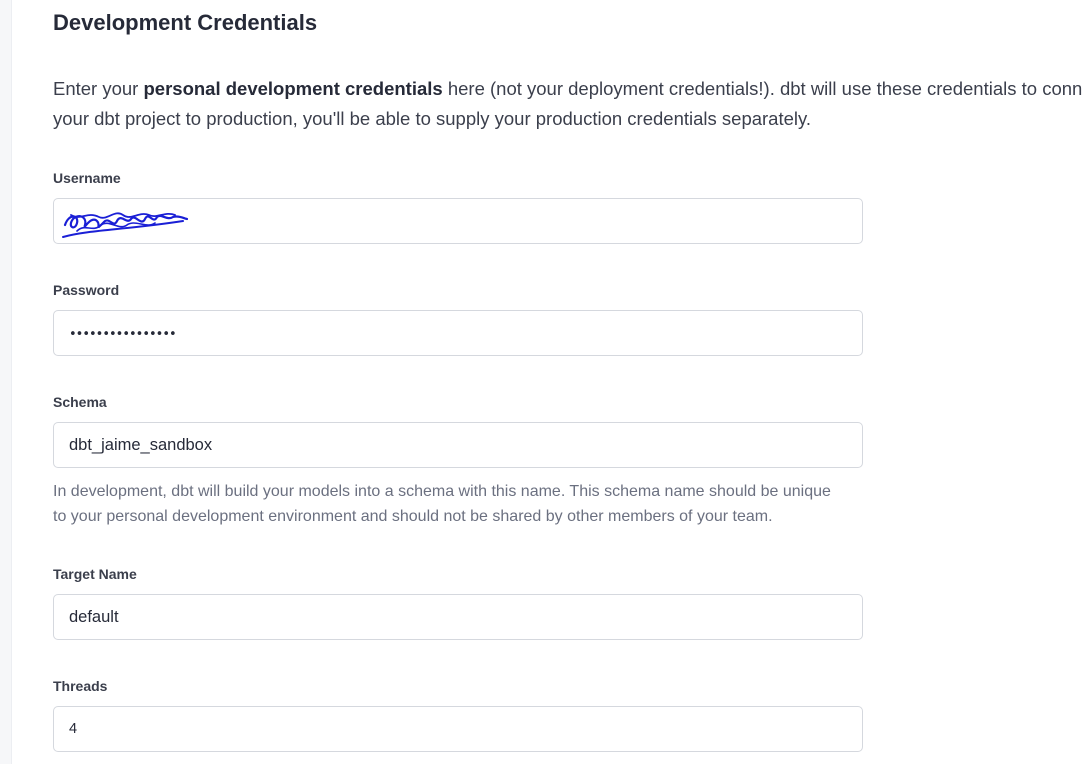 The image size is (1092, 764). I want to click on redaction-scribble, so click(125, 225).